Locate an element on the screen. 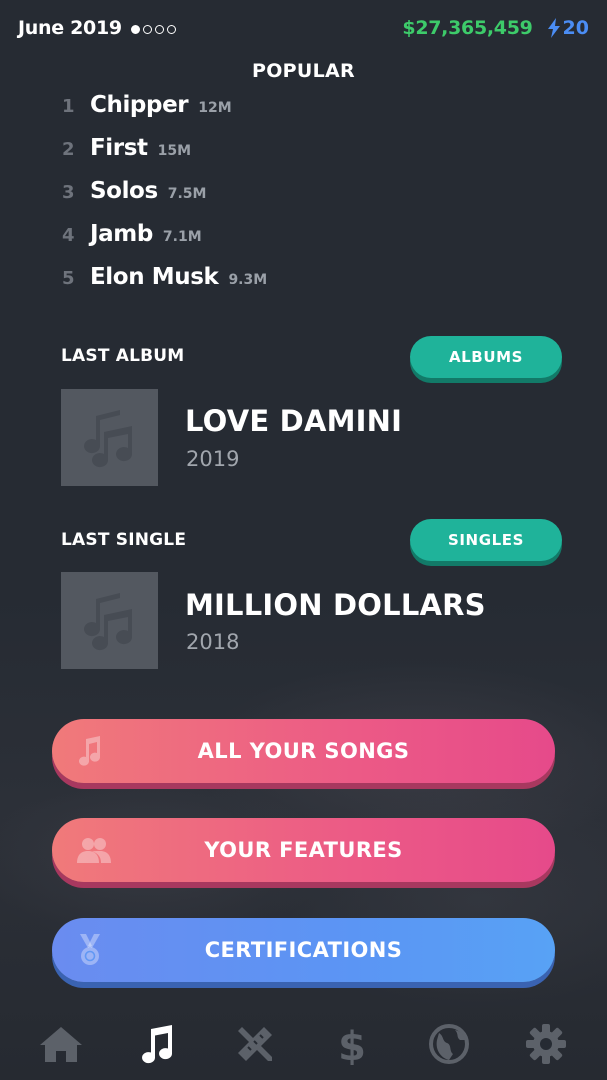 Image resolution: width=607 pixels, height=1080 pixels. home-icon is located at coordinates (61, 1044).